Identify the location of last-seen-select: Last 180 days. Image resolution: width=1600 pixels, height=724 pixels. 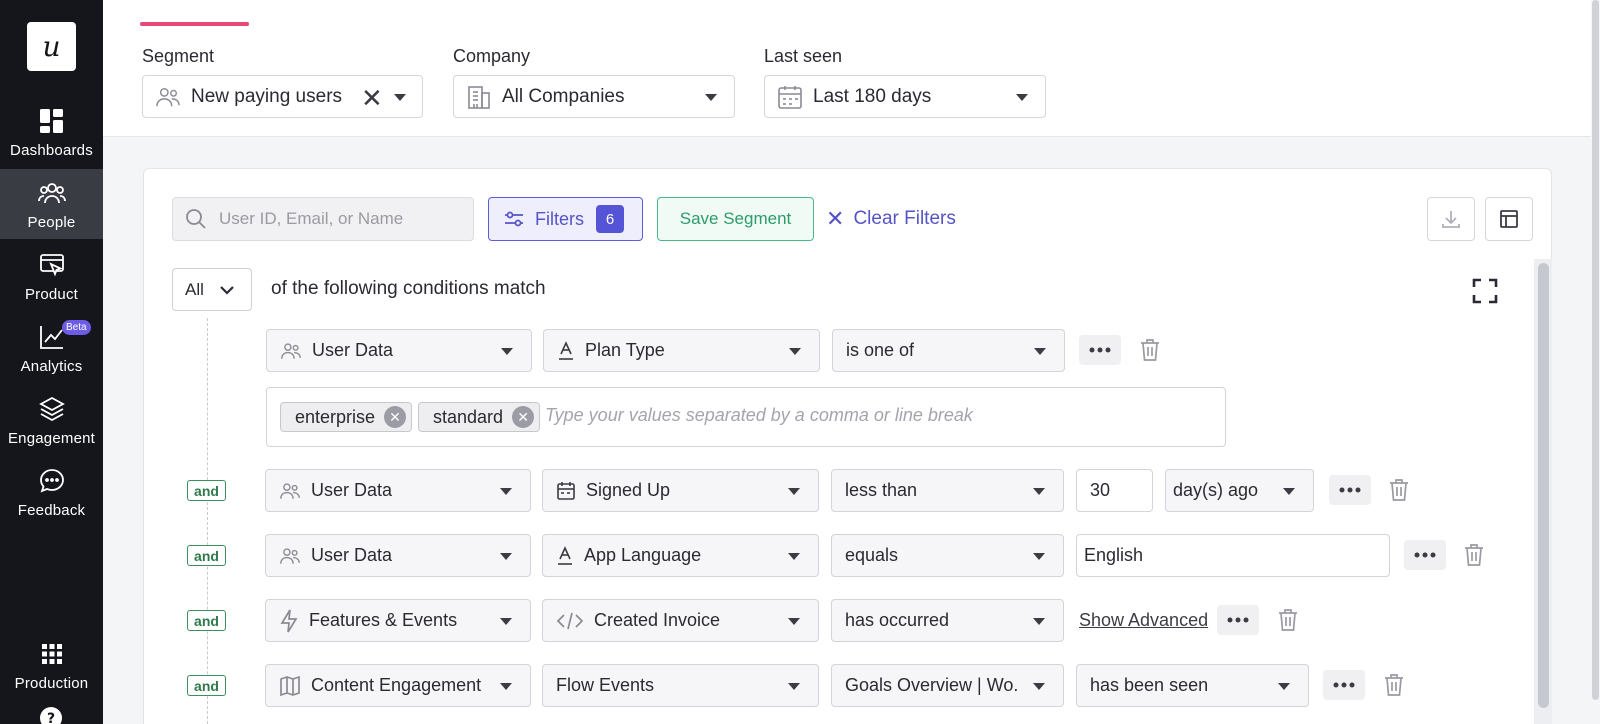
(905, 96).